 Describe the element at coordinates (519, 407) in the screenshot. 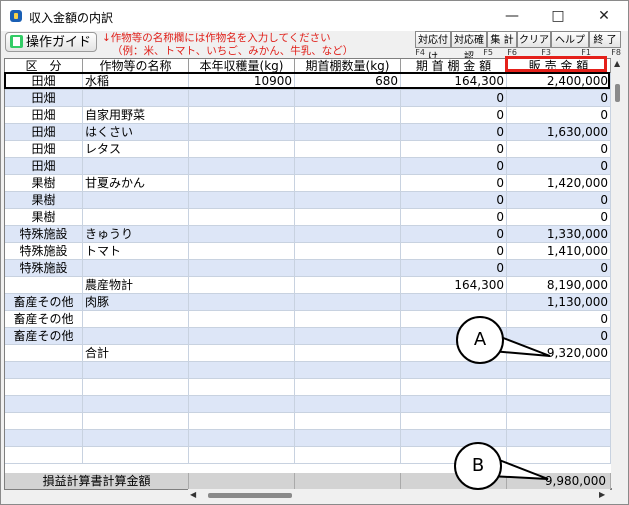

I see `callout-pointers` at that location.